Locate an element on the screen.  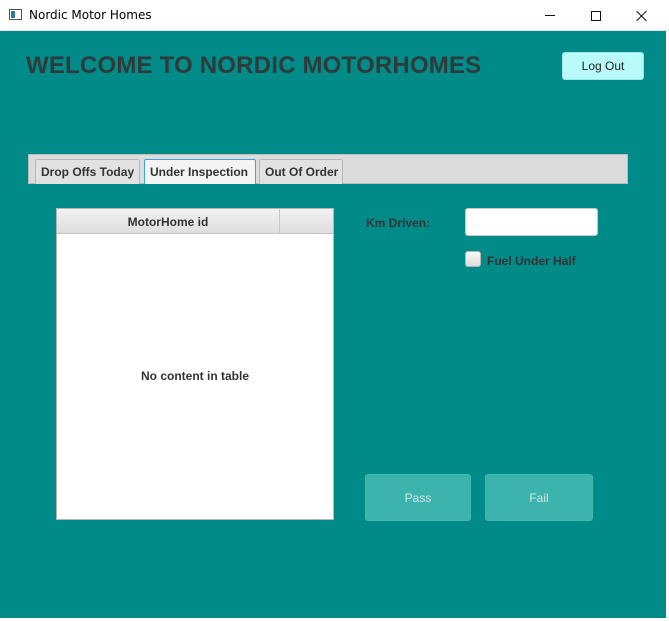
window-title: Nordic Motor Homes is located at coordinates (90, 15).